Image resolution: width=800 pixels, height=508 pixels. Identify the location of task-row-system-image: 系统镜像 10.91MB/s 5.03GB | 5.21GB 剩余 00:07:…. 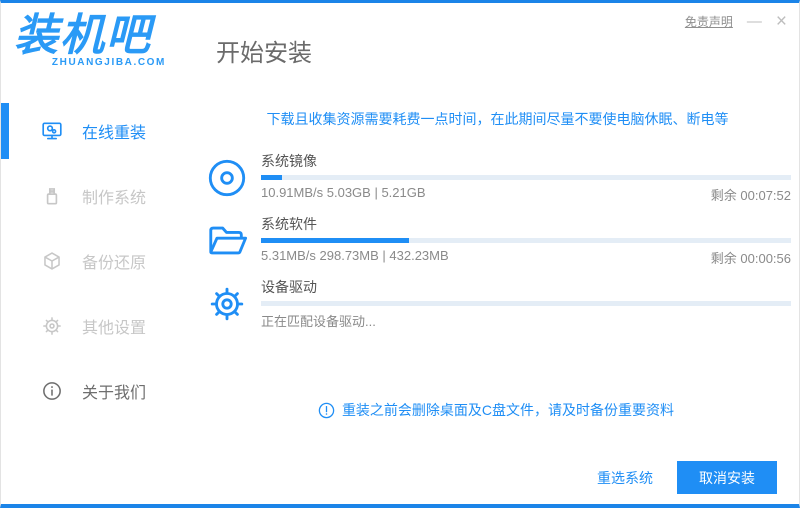
(498, 177).